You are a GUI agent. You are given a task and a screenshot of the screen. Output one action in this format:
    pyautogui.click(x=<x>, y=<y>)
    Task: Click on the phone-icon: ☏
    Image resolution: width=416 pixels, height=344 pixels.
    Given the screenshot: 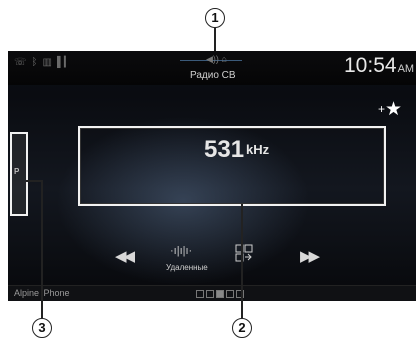 What is the action you would take?
    pyautogui.click(x=20, y=62)
    